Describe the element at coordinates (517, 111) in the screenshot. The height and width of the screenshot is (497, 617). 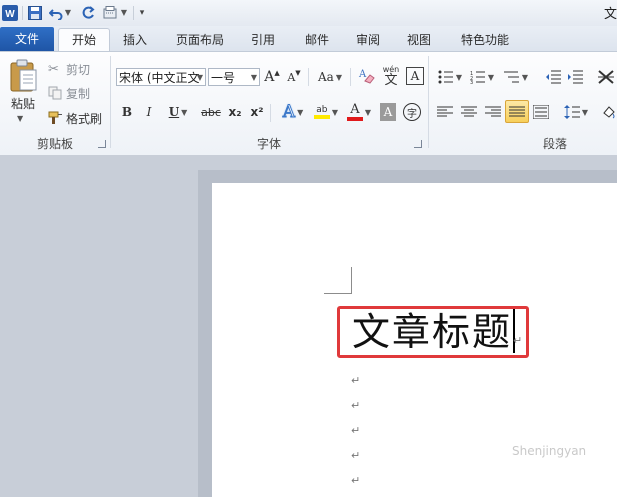
I see `justify-icon` at that location.